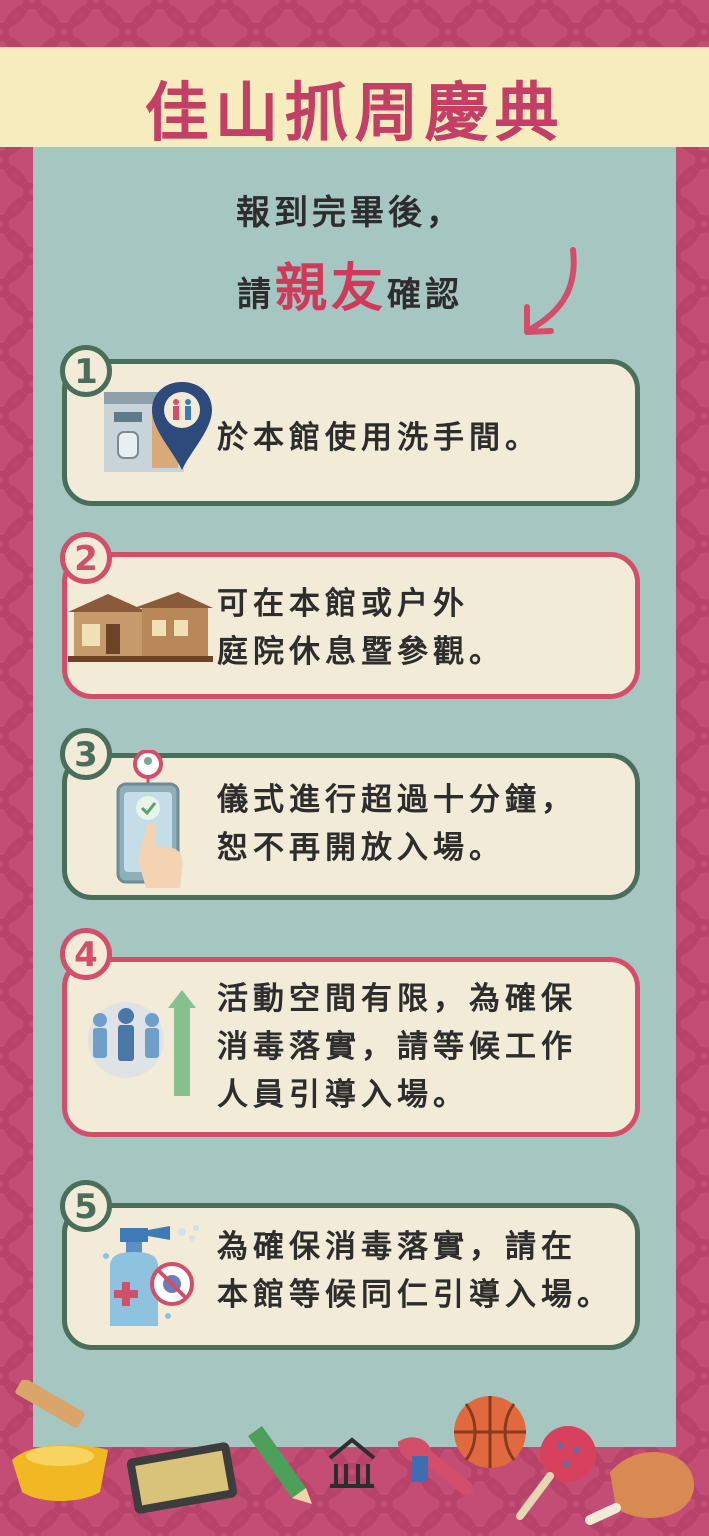 The height and width of the screenshot is (1536, 709). What do you see at coordinates (361, 628) in the screenshot?
I see `step-2-text: 可在本館或户外 庭院休息暨參觀。` at bounding box center [361, 628].